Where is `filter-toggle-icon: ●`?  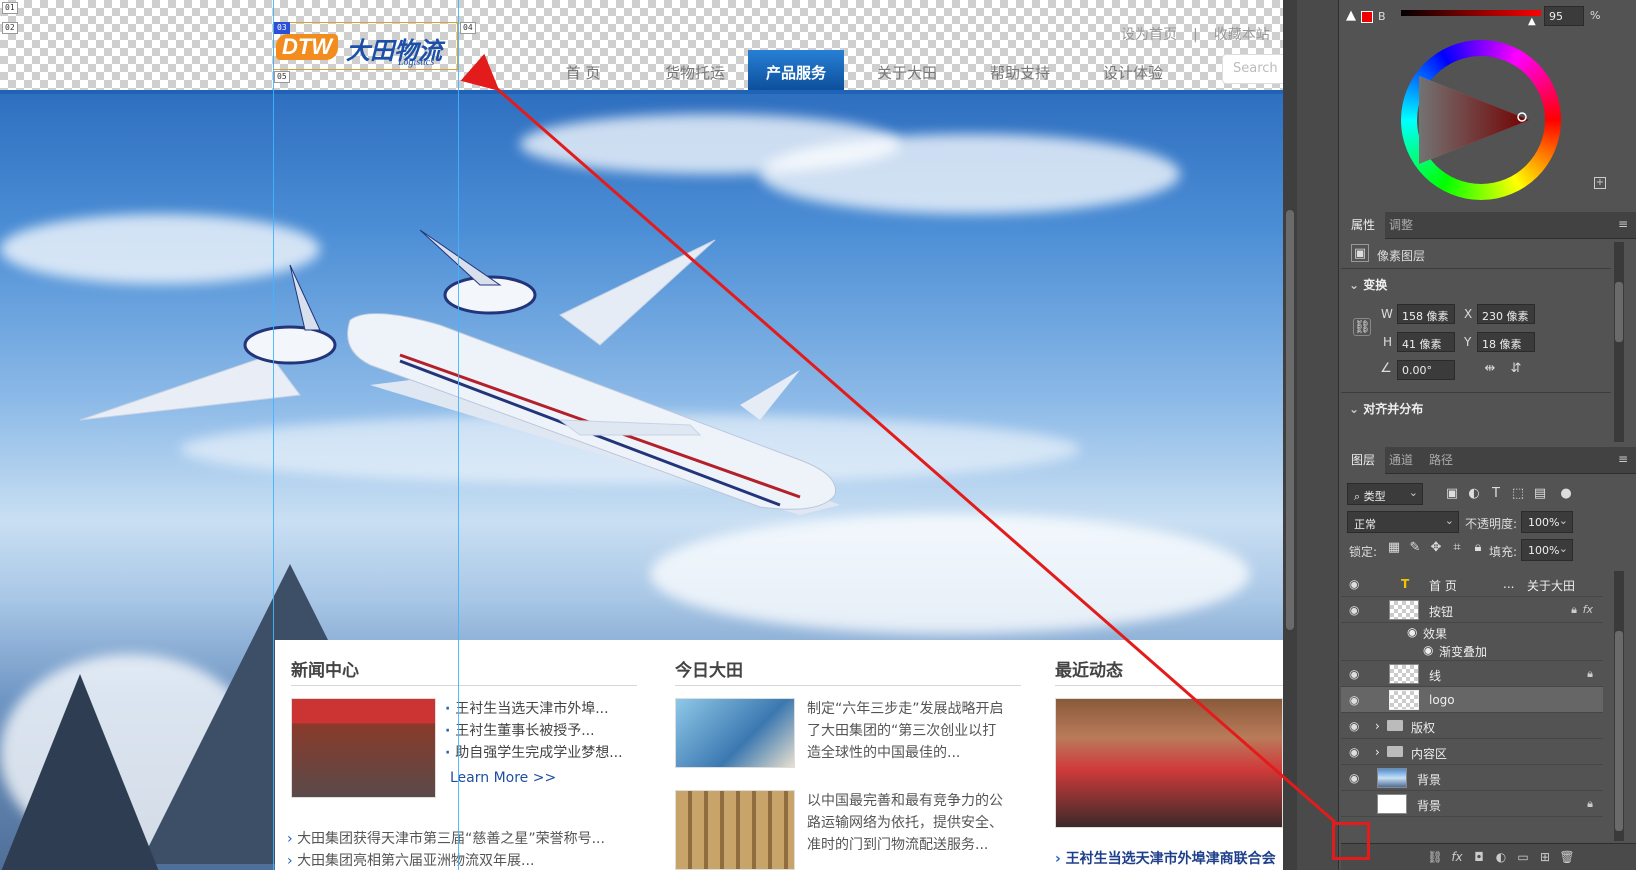
filter-toggle-icon: ● is located at coordinates (1566, 494).